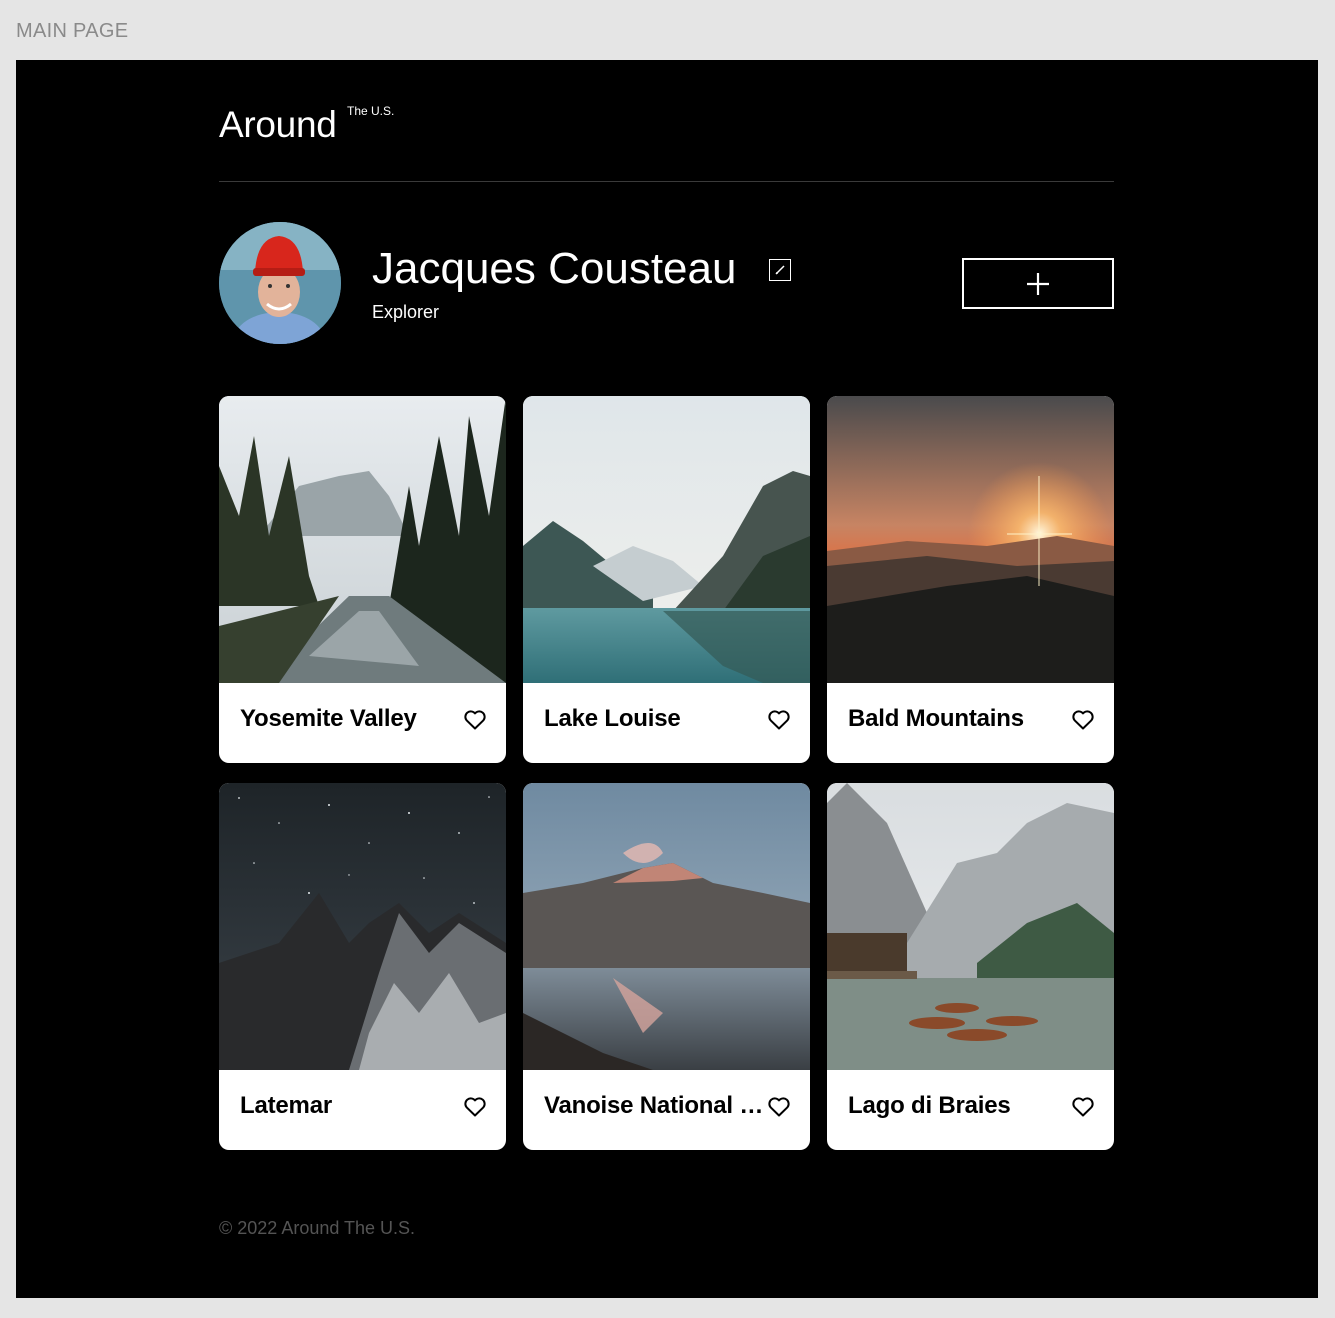 This screenshot has height=1318, width=1335. I want to click on card: Latemar, so click(362, 966).